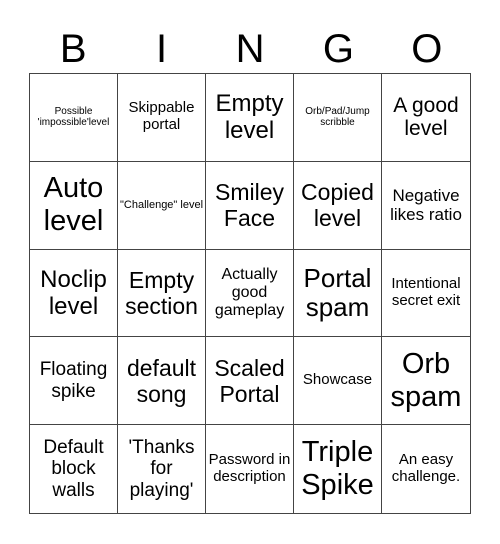 The width and height of the screenshot is (500, 544). Describe the element at coordinates (74, 381) in the screenshot. I see `bingo-cell: Floating spike` at that location.